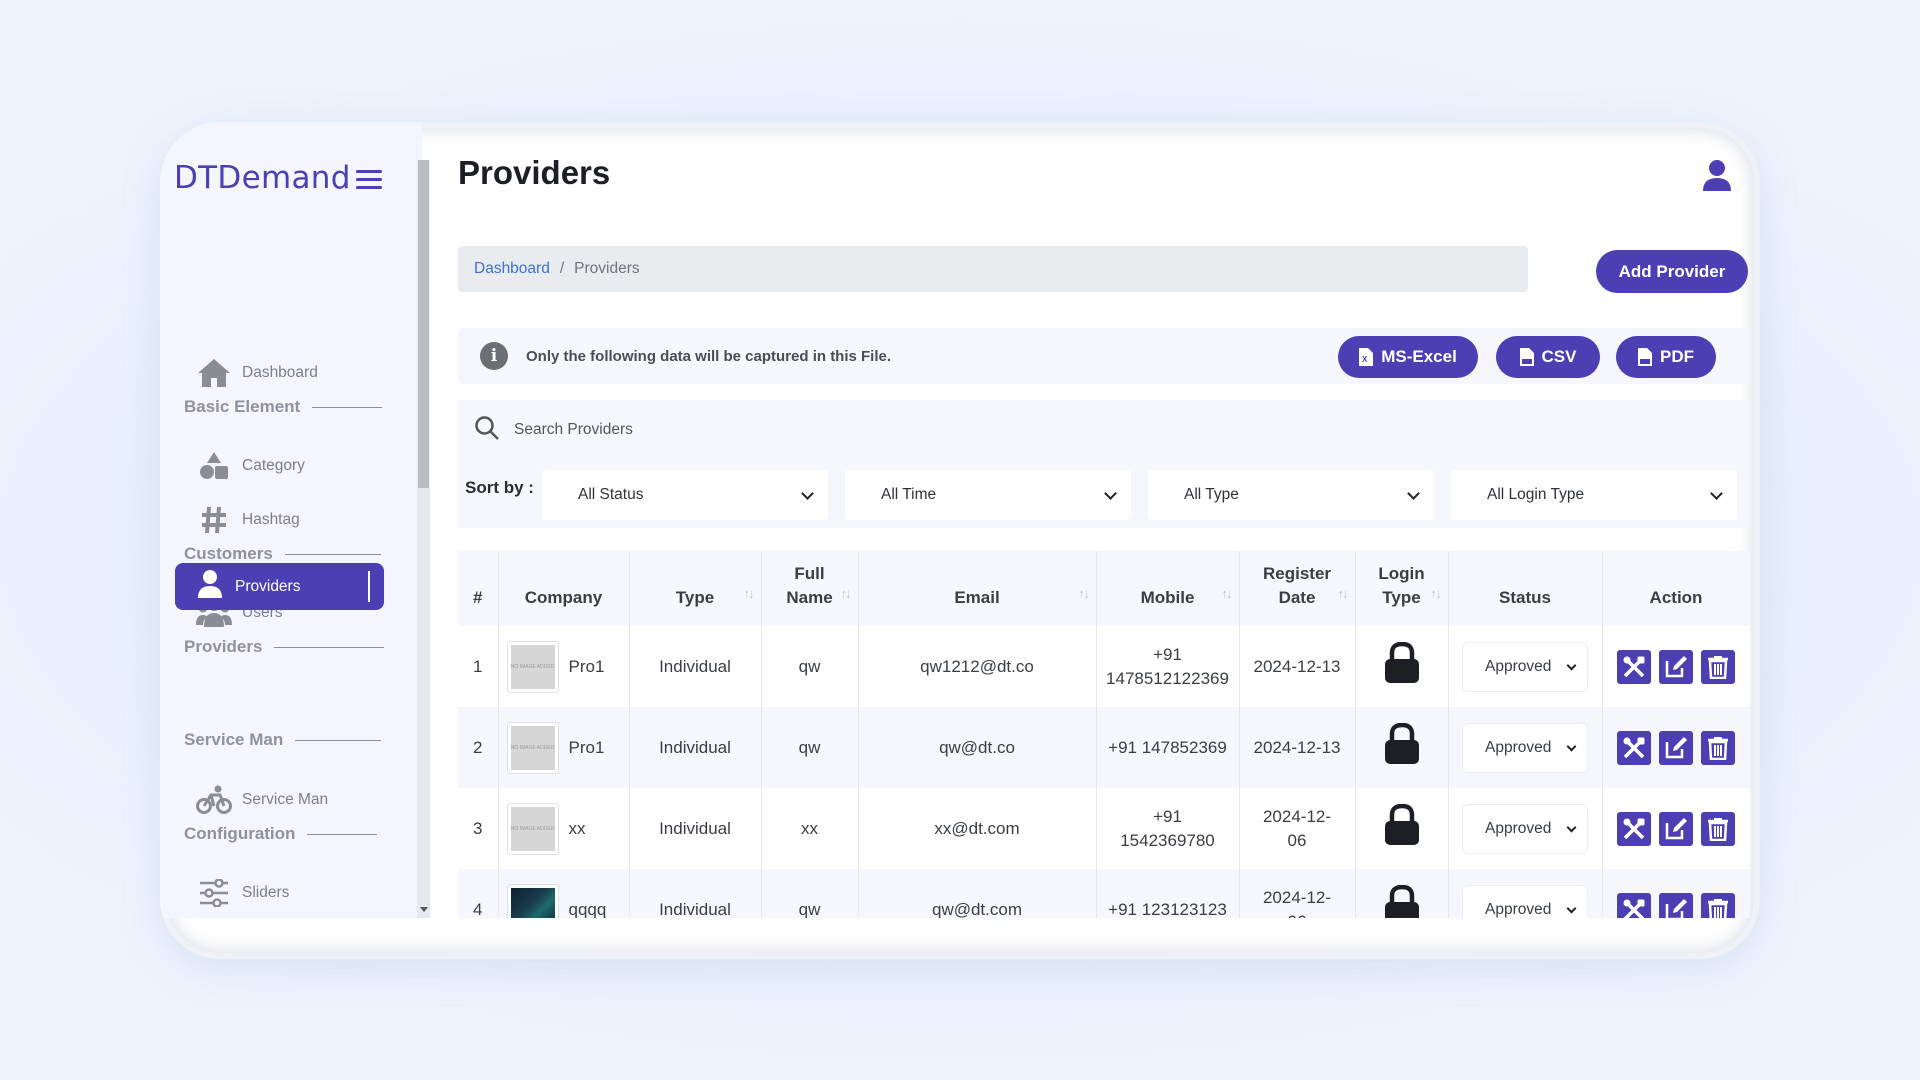 This screenshot has height=1080, width=1920. I want to click on register-date: 2024-12-13, so click(1297, 666).